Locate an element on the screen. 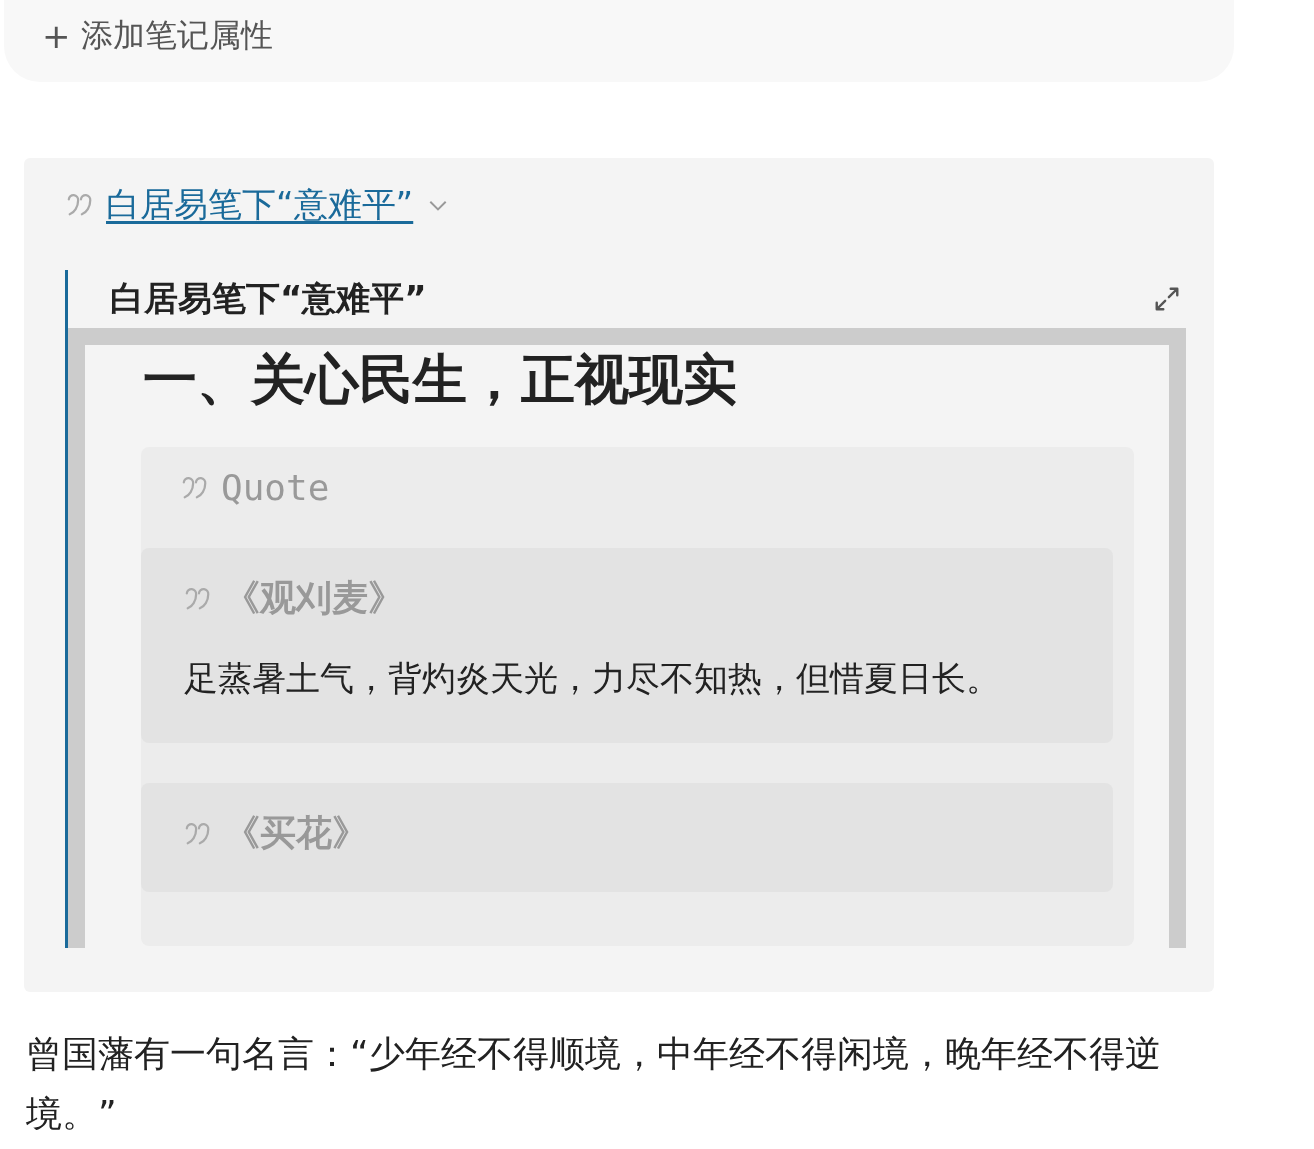 This screenshot has height=1149, width=1314. expand-icon is located at coordinates (1167, 299).